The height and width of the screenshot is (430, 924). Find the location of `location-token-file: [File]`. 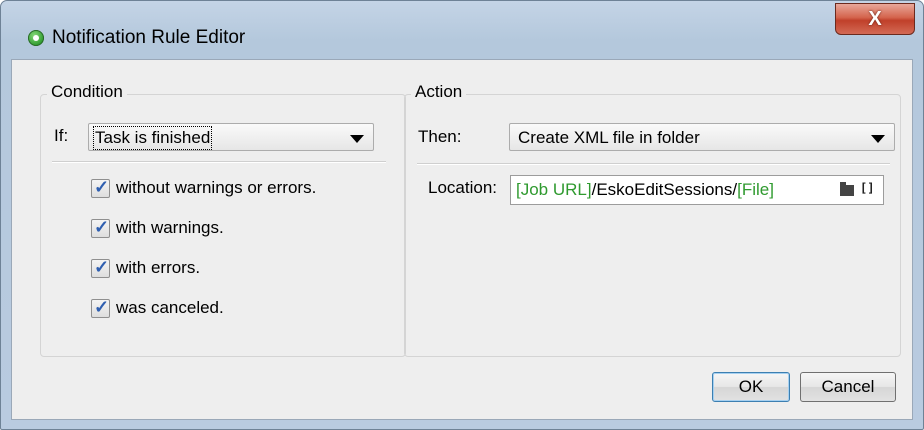

location-token-file: [File] is located at coordinates (755, 189).